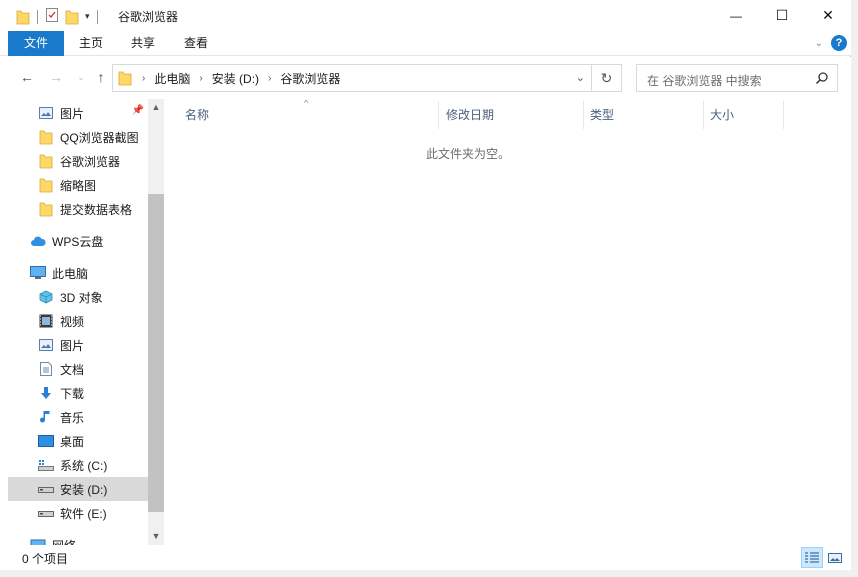  I want to click on sidebar-item-3d-objects: 3D 对象, so click(78, 297).